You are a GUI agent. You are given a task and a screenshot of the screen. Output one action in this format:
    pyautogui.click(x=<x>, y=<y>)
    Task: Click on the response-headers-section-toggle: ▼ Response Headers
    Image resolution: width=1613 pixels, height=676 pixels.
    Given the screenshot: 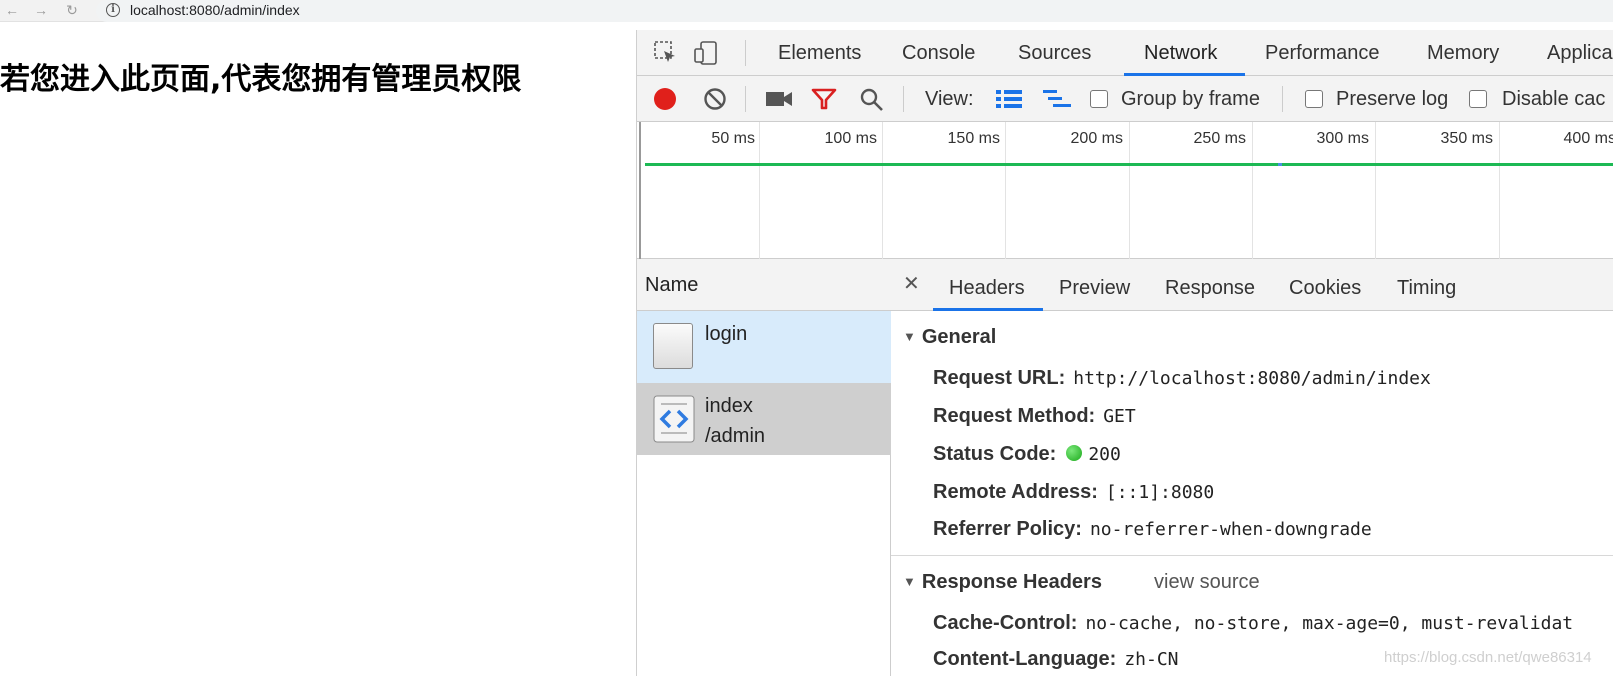 What is the action you would take?
    pyautogui.click(x=1002, y=582)
    